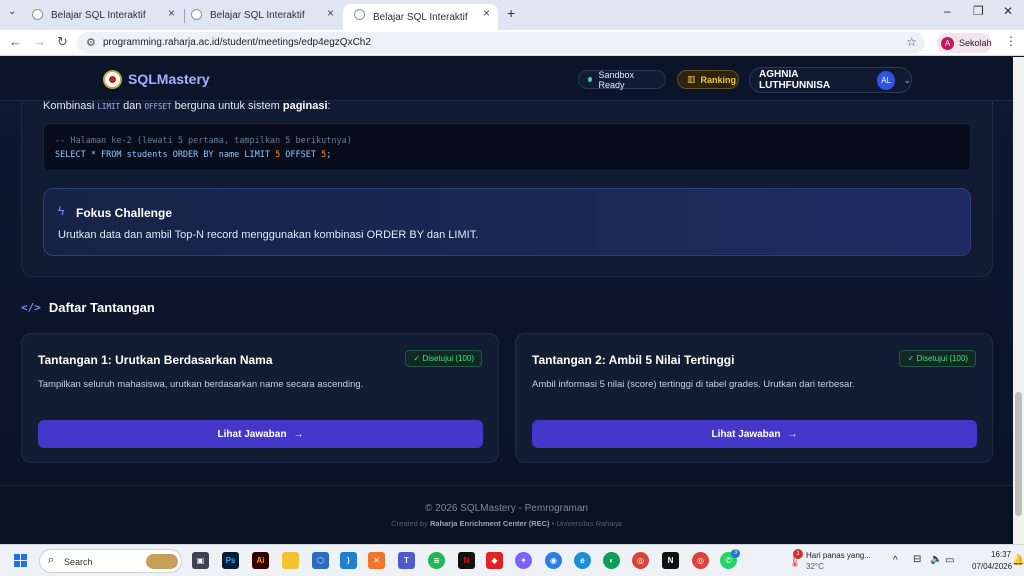 The image size is (1024, 576). I want to click on profile-button: A Sekolah, so click(964, 43).